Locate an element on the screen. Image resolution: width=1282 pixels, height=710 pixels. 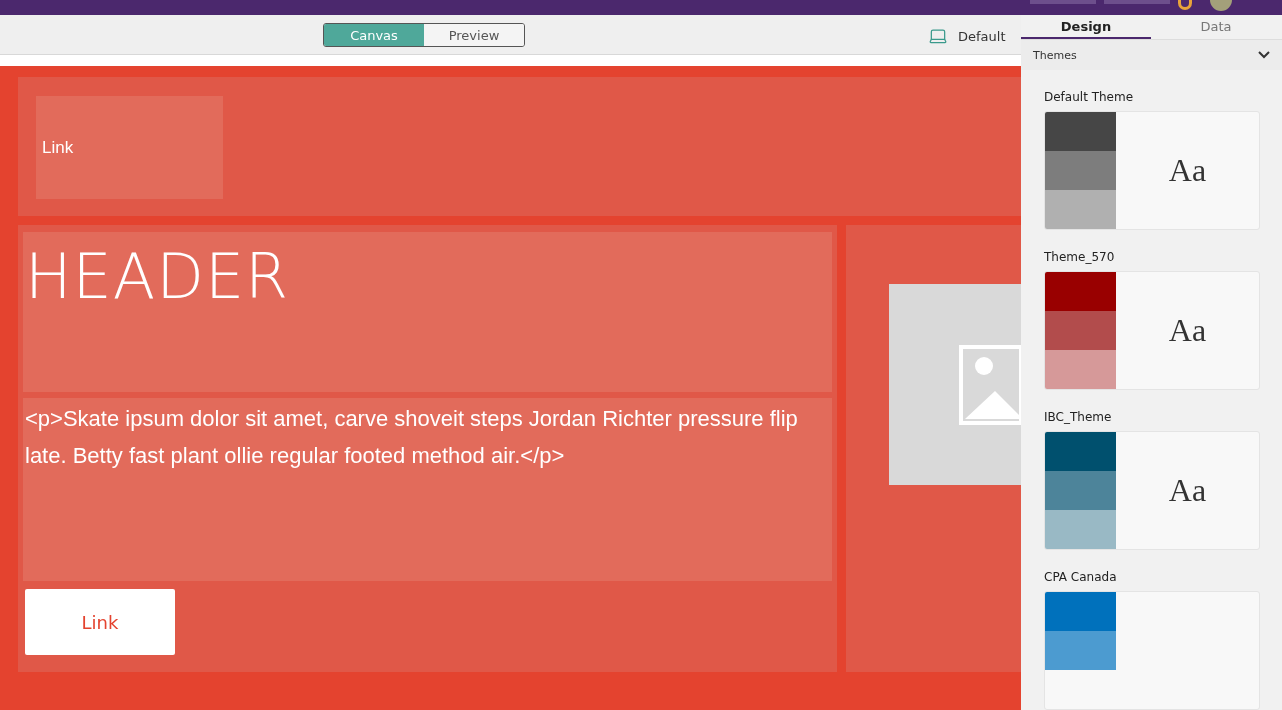
device-label: Default is located at coordinates (982, 36).